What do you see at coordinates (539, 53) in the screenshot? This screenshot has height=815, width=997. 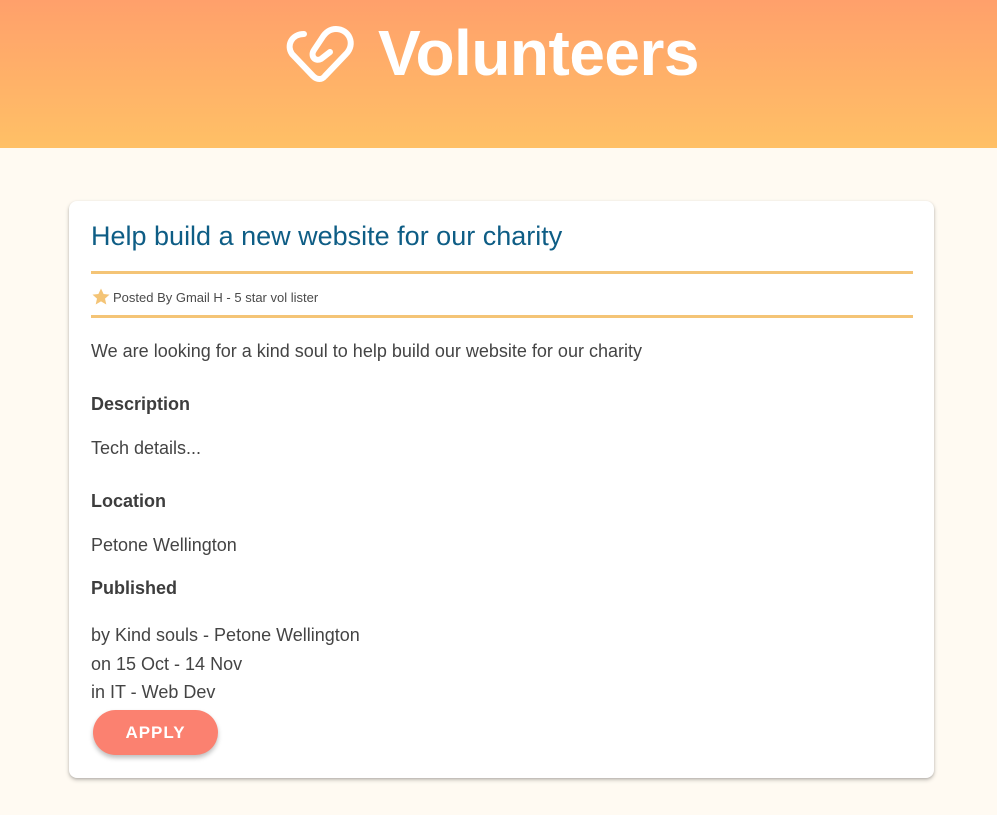 I see `brand-title: Volunteers` at bounding box center [539, 53].